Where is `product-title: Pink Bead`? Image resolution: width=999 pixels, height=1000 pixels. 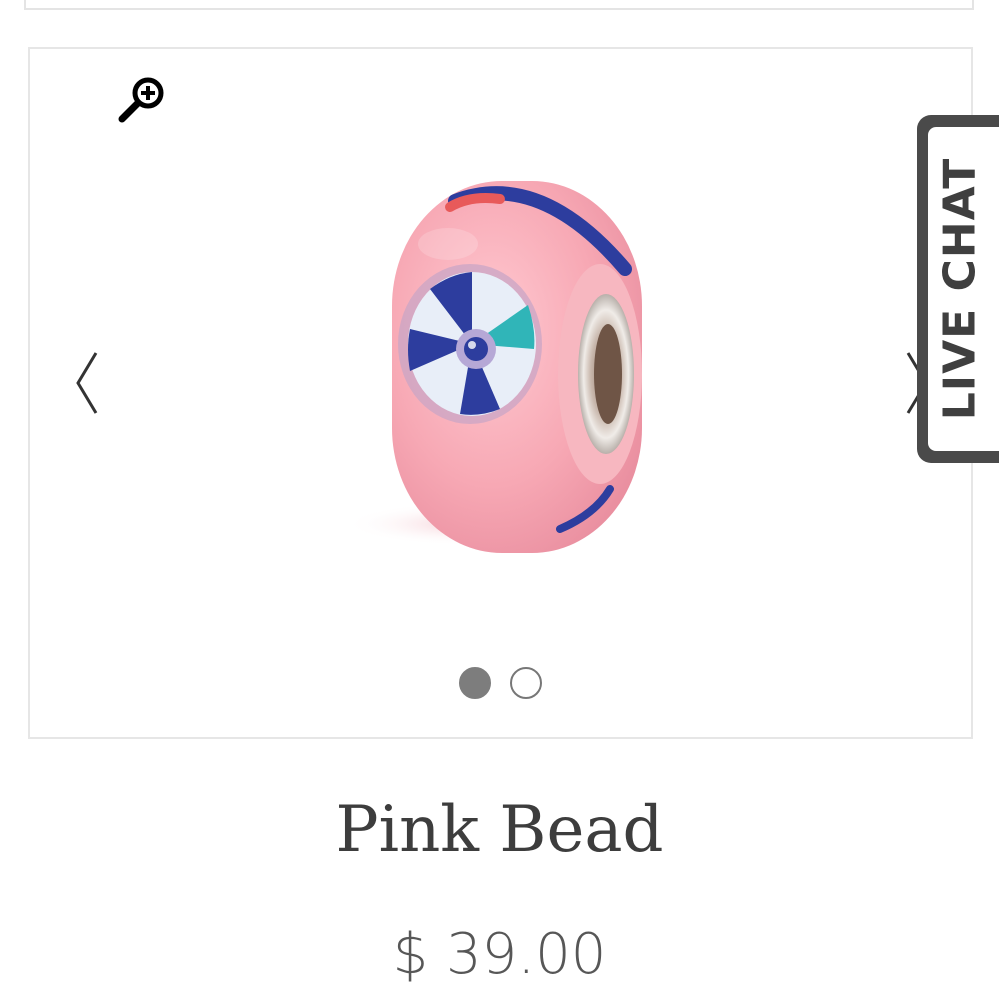 product-title: Pink Bead is located at coordinates (499, 830).